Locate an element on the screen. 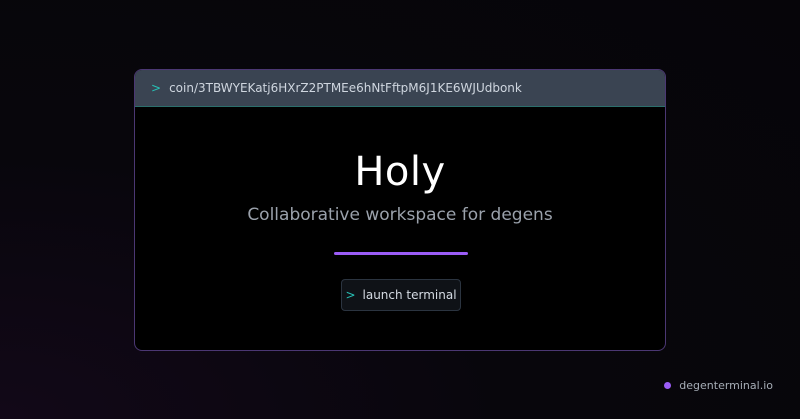  accent-divider is located at coordinates (401, 253).